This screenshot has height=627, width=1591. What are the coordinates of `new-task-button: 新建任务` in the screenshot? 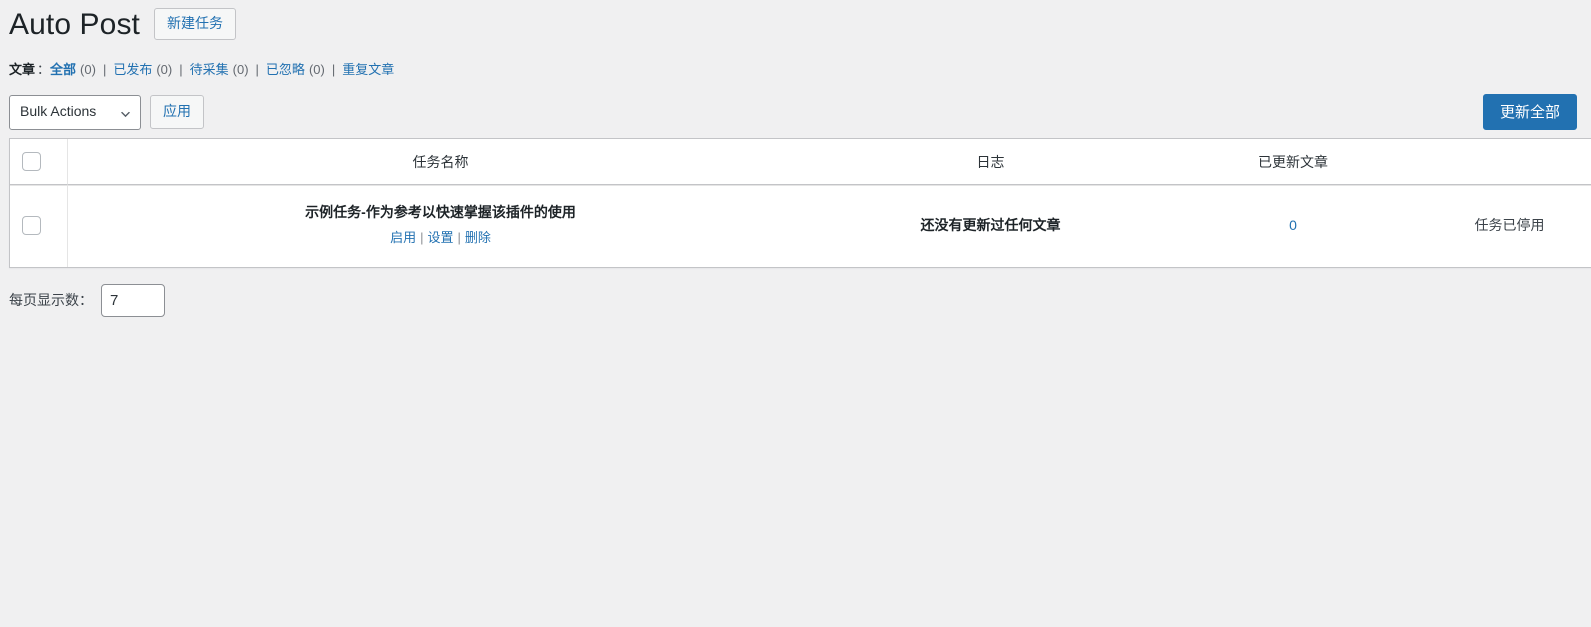 It's located at (194, 23).